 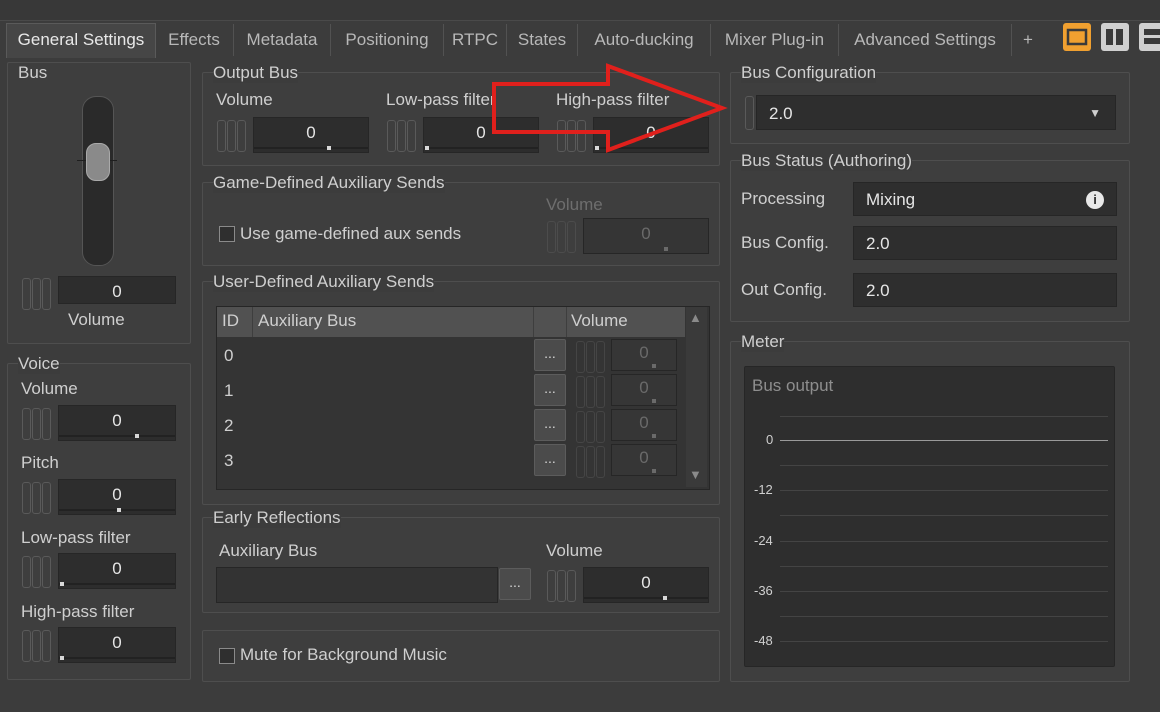 I want to click on meter-tick-label: 0, so click(x=770, y=439).